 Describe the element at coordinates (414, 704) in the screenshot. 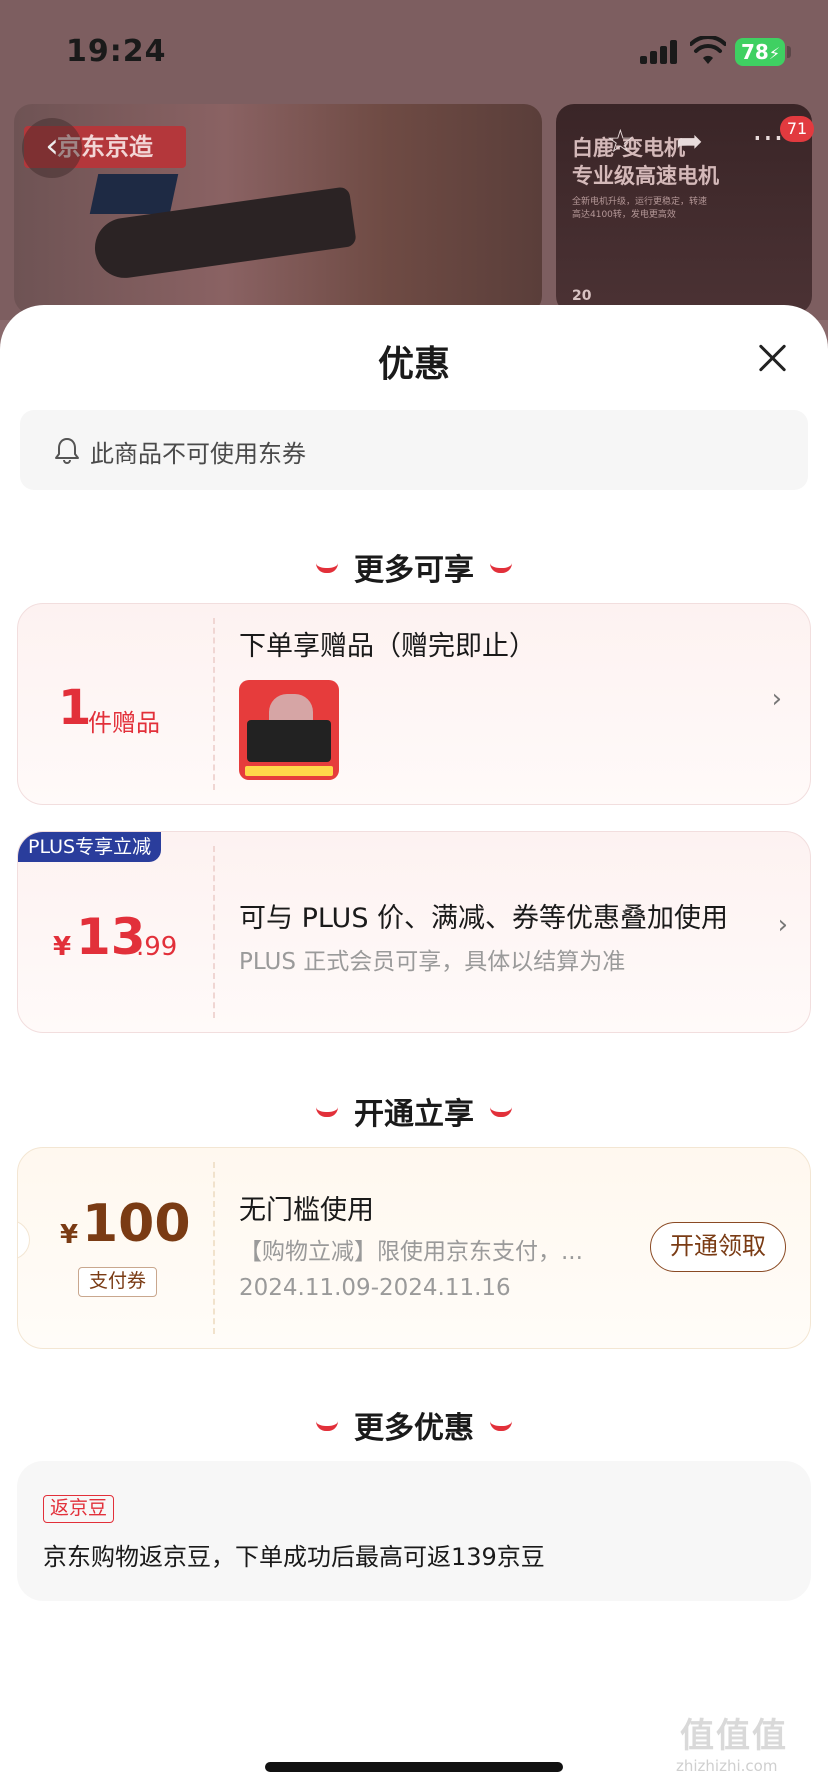

I see `gift-offer-card: 1 件赠品 下单享赠品（赠完即止） ›` at that location.